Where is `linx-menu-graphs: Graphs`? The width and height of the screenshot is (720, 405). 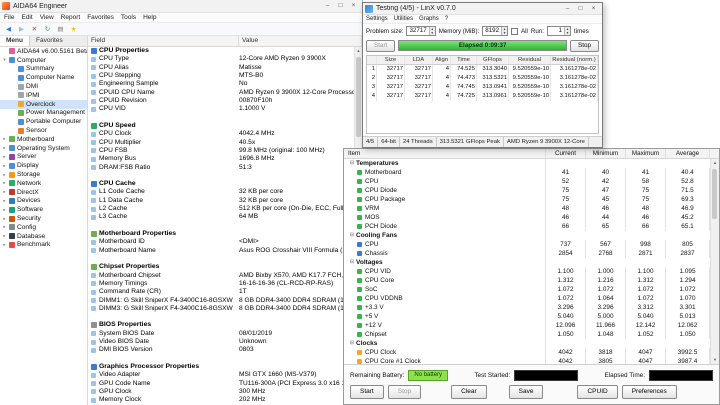
linx-menu-graphs: Graphs is located at coordinates (429, 19).